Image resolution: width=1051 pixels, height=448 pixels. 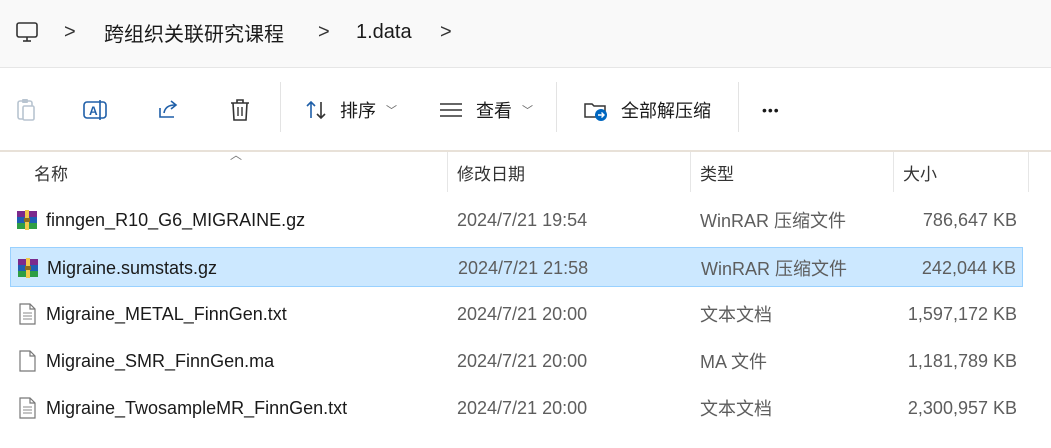 I want to click on file-size: 1,181,789 KB, so click(x=962, y=360).